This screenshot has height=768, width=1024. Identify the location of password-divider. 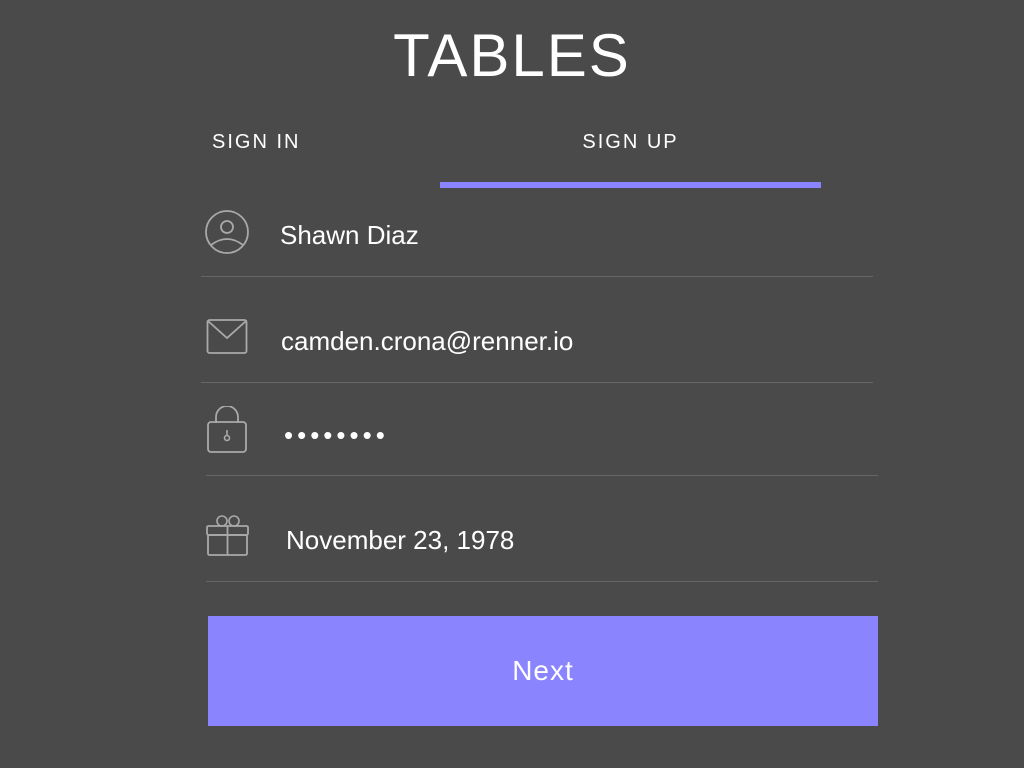
(542, 475).